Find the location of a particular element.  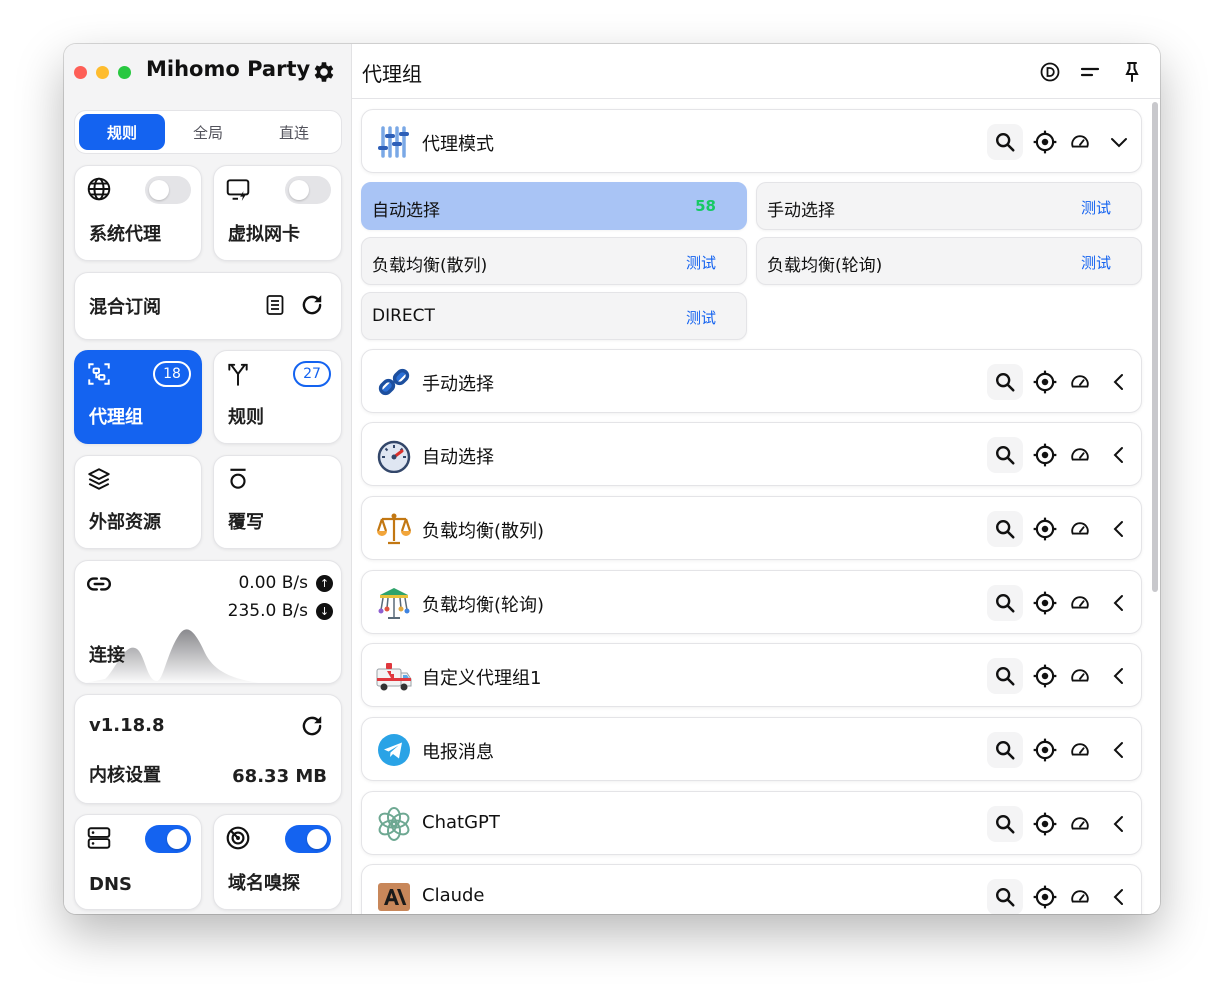

dns-toggle is located at coordinates (168, 839).